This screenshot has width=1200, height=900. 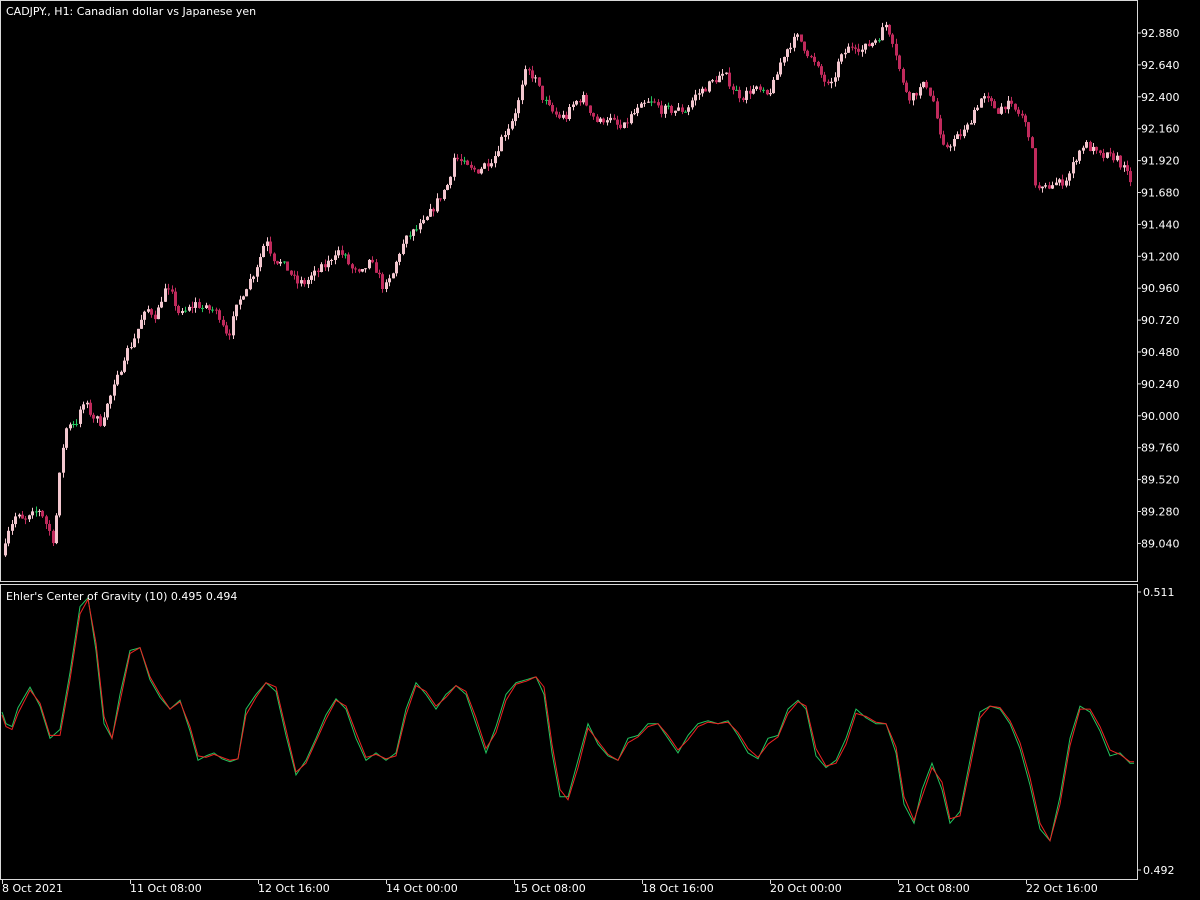 I want to click on time-tick-label: 21 Oct 08:00, so click(x=934, y=888).